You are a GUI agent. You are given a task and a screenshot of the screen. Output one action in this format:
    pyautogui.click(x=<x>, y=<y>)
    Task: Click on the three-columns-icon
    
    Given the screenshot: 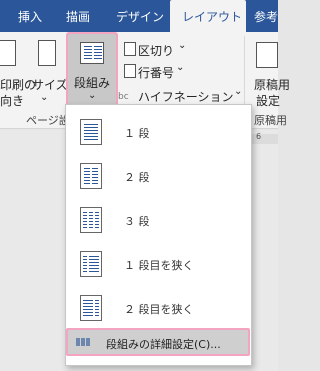 What is the action you would take?
    pyautogui.click(x=91, y=220)
    